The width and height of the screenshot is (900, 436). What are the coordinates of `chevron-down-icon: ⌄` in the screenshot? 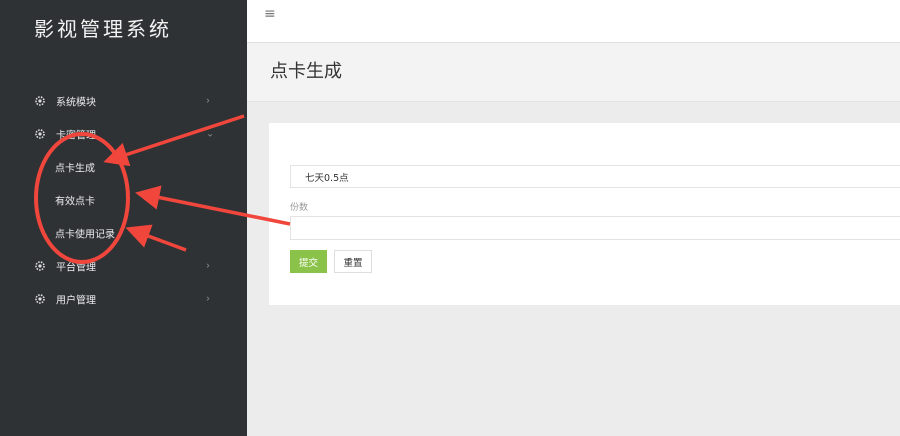 It's located at (210, 133).